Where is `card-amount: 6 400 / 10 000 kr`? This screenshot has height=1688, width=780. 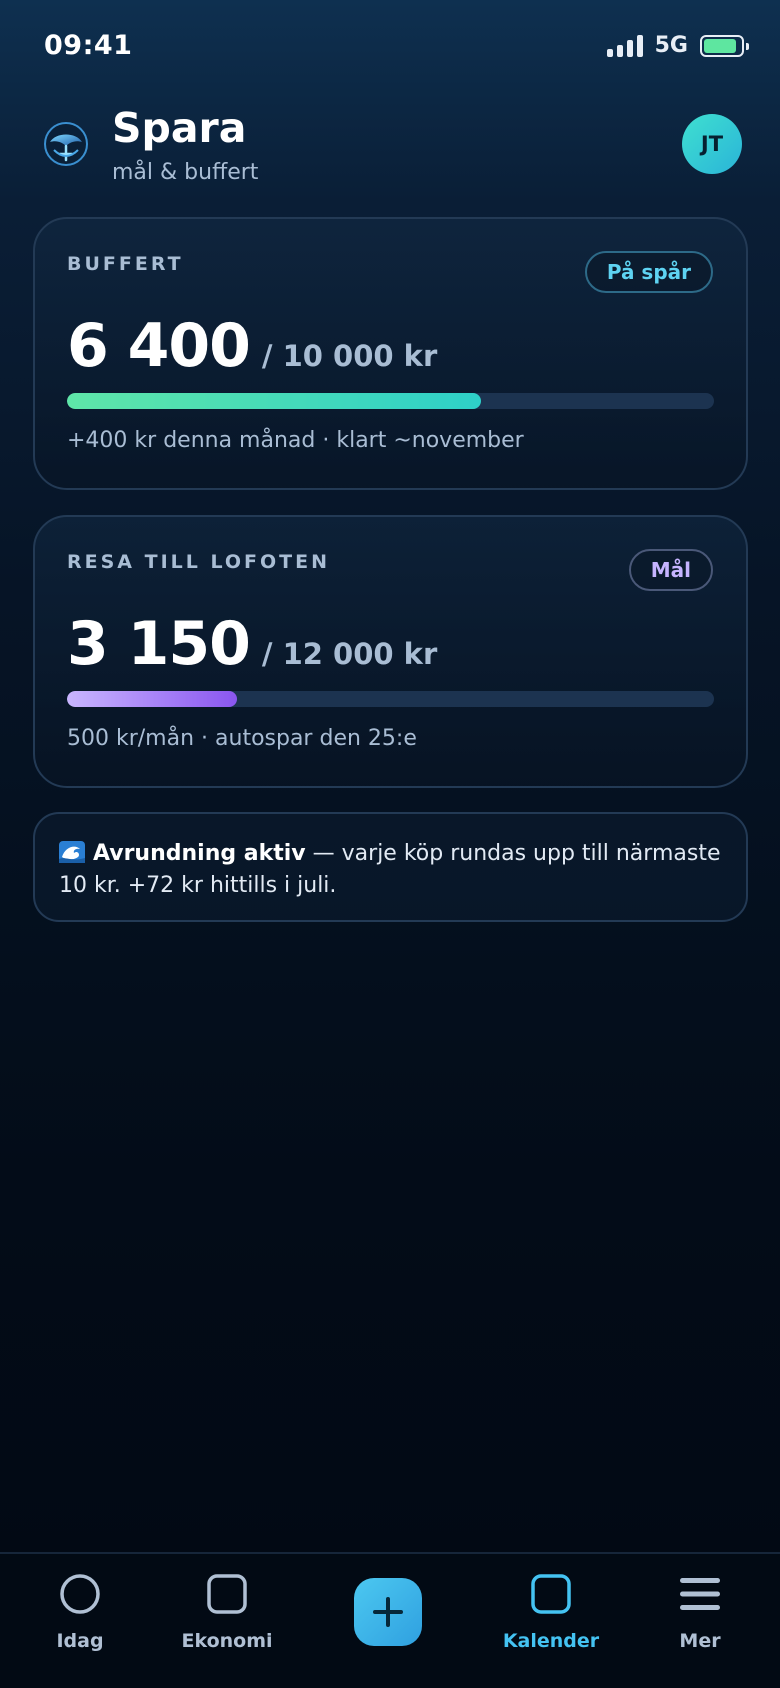
card-amount: 6 400 / 10 000 kr is located at coordinates (252, 346).